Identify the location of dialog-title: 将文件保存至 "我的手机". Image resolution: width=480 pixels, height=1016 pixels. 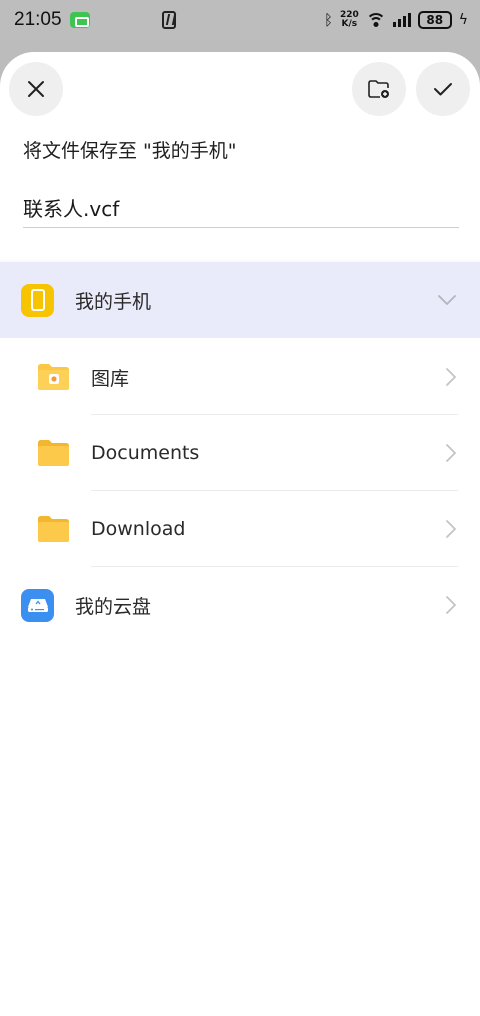
(130, 151).